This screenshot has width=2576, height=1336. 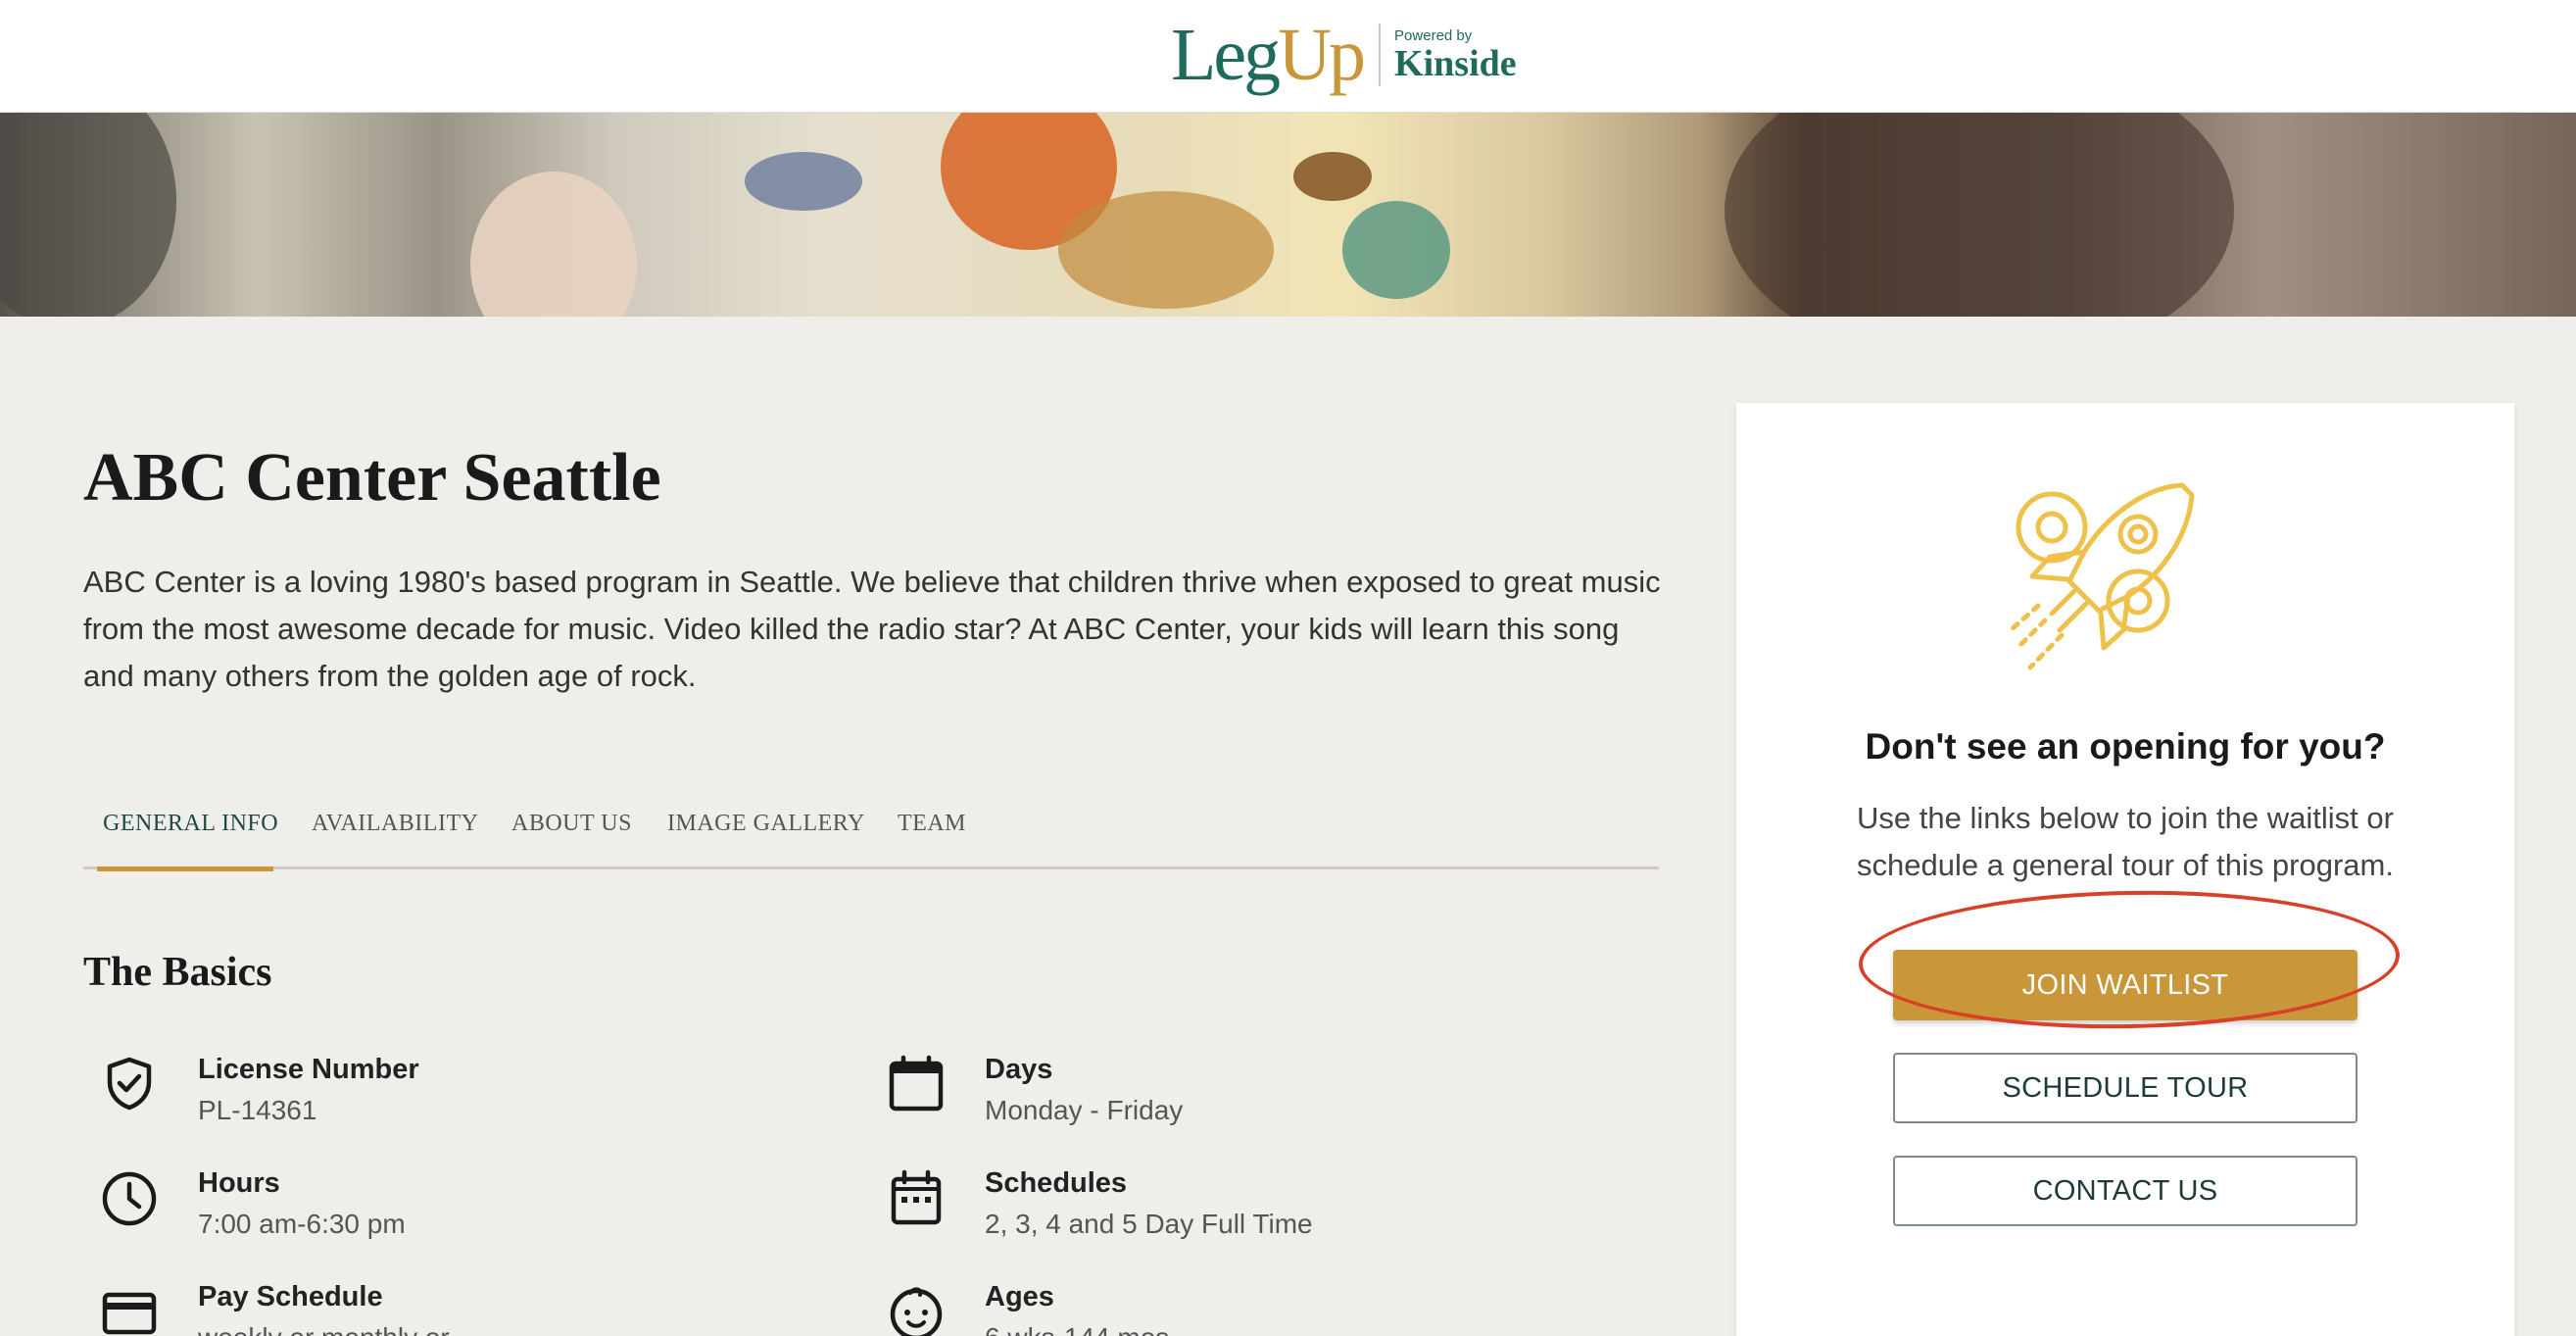 What do you see at coordinates (177, 972) in the screenshot?
I see `basics-heading: The Basics` at bounding box center [177, 972].